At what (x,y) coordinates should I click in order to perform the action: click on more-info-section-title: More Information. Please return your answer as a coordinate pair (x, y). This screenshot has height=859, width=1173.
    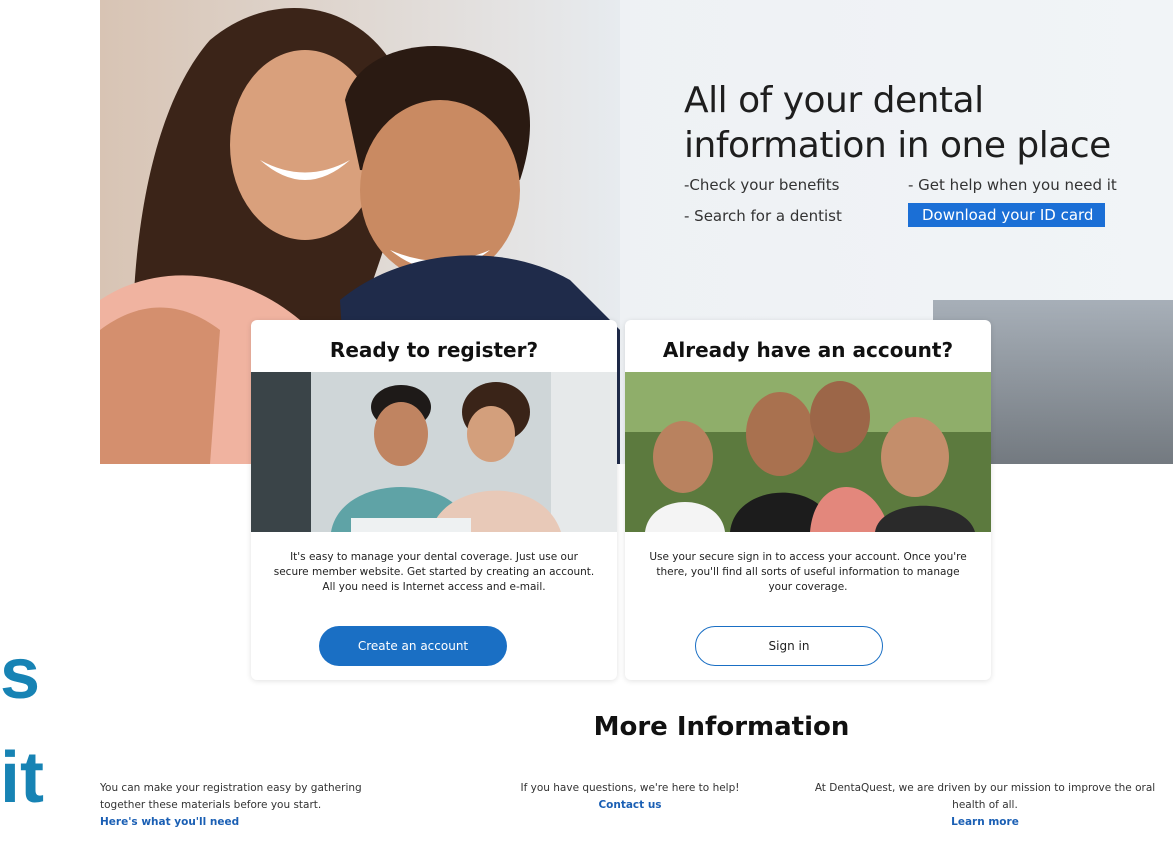
    Looking at the image, I should click on (721, 727).